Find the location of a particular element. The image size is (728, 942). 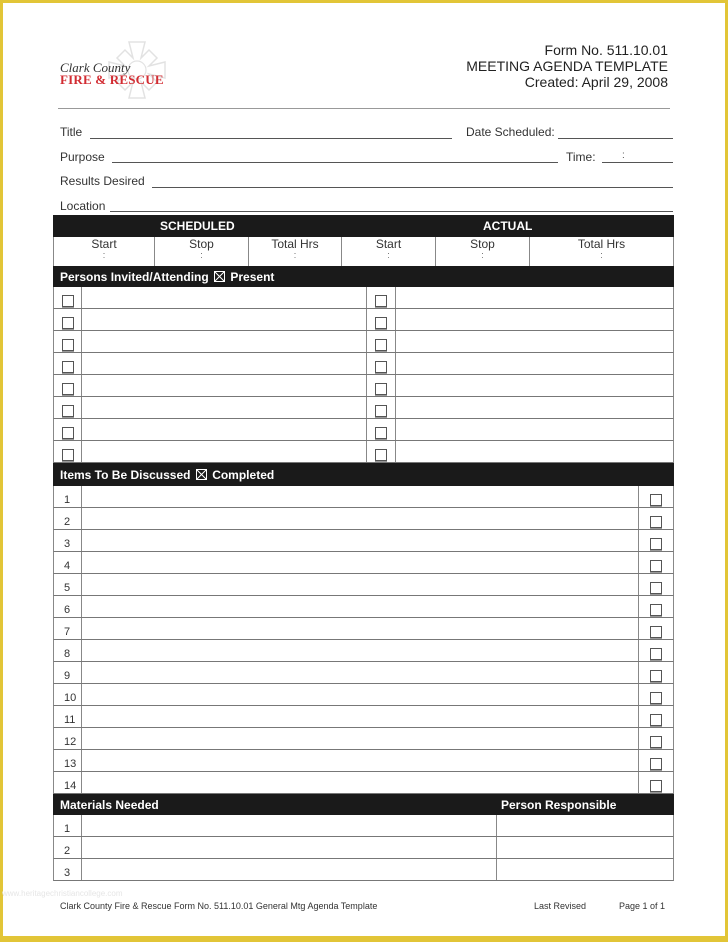

title-label: Title is located at coordinates (71, 132).